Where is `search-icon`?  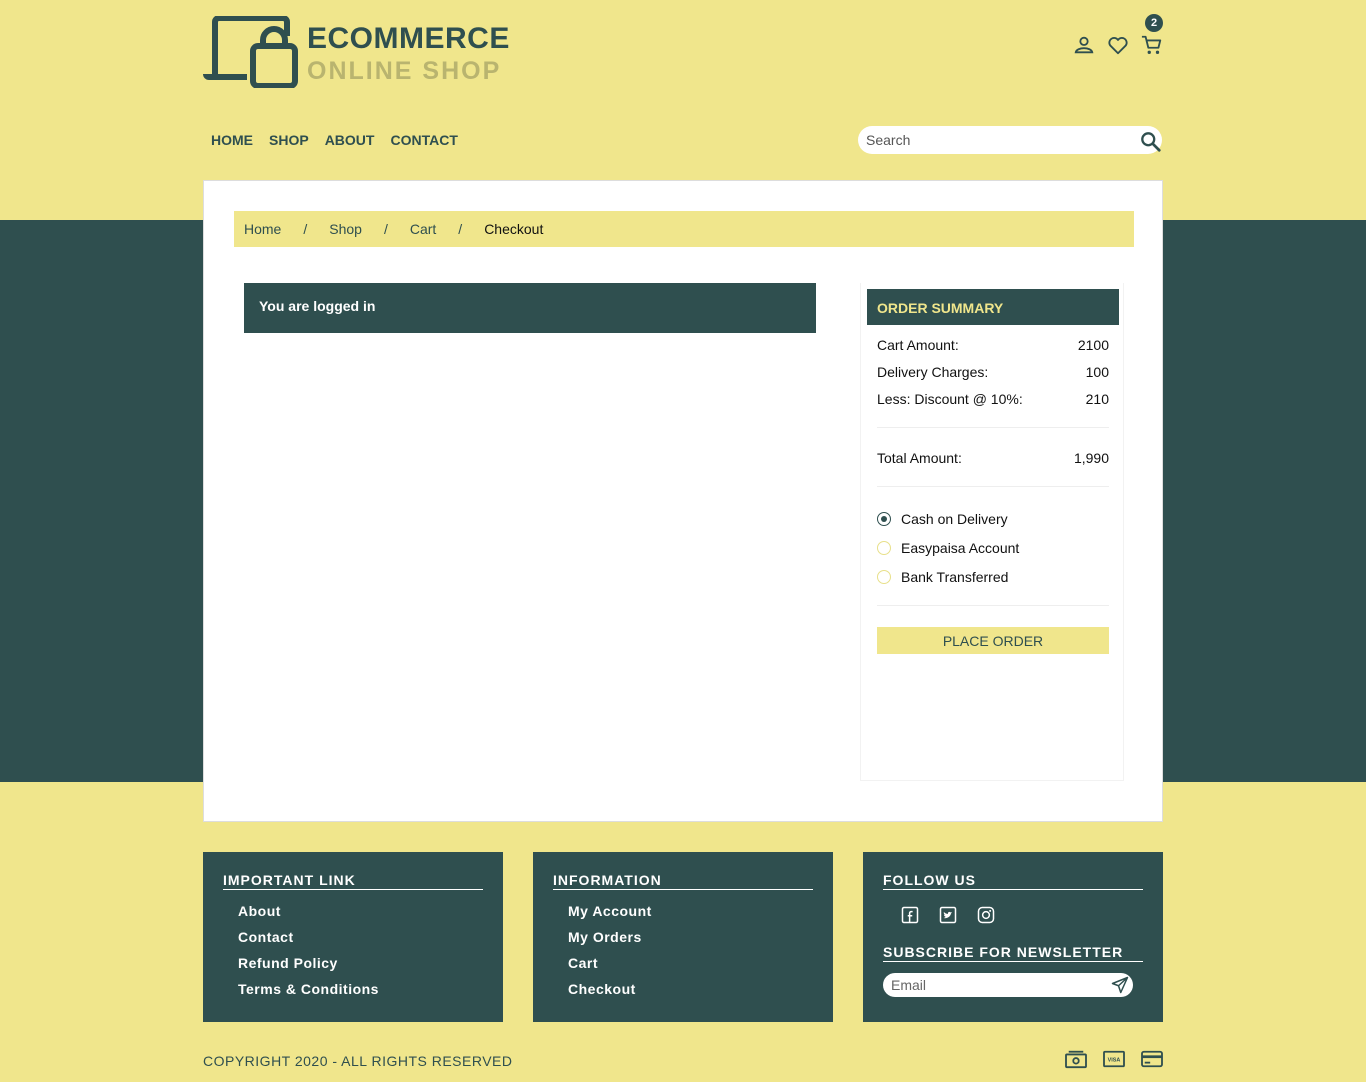 search-icon is located at coordinates (1151, 142).